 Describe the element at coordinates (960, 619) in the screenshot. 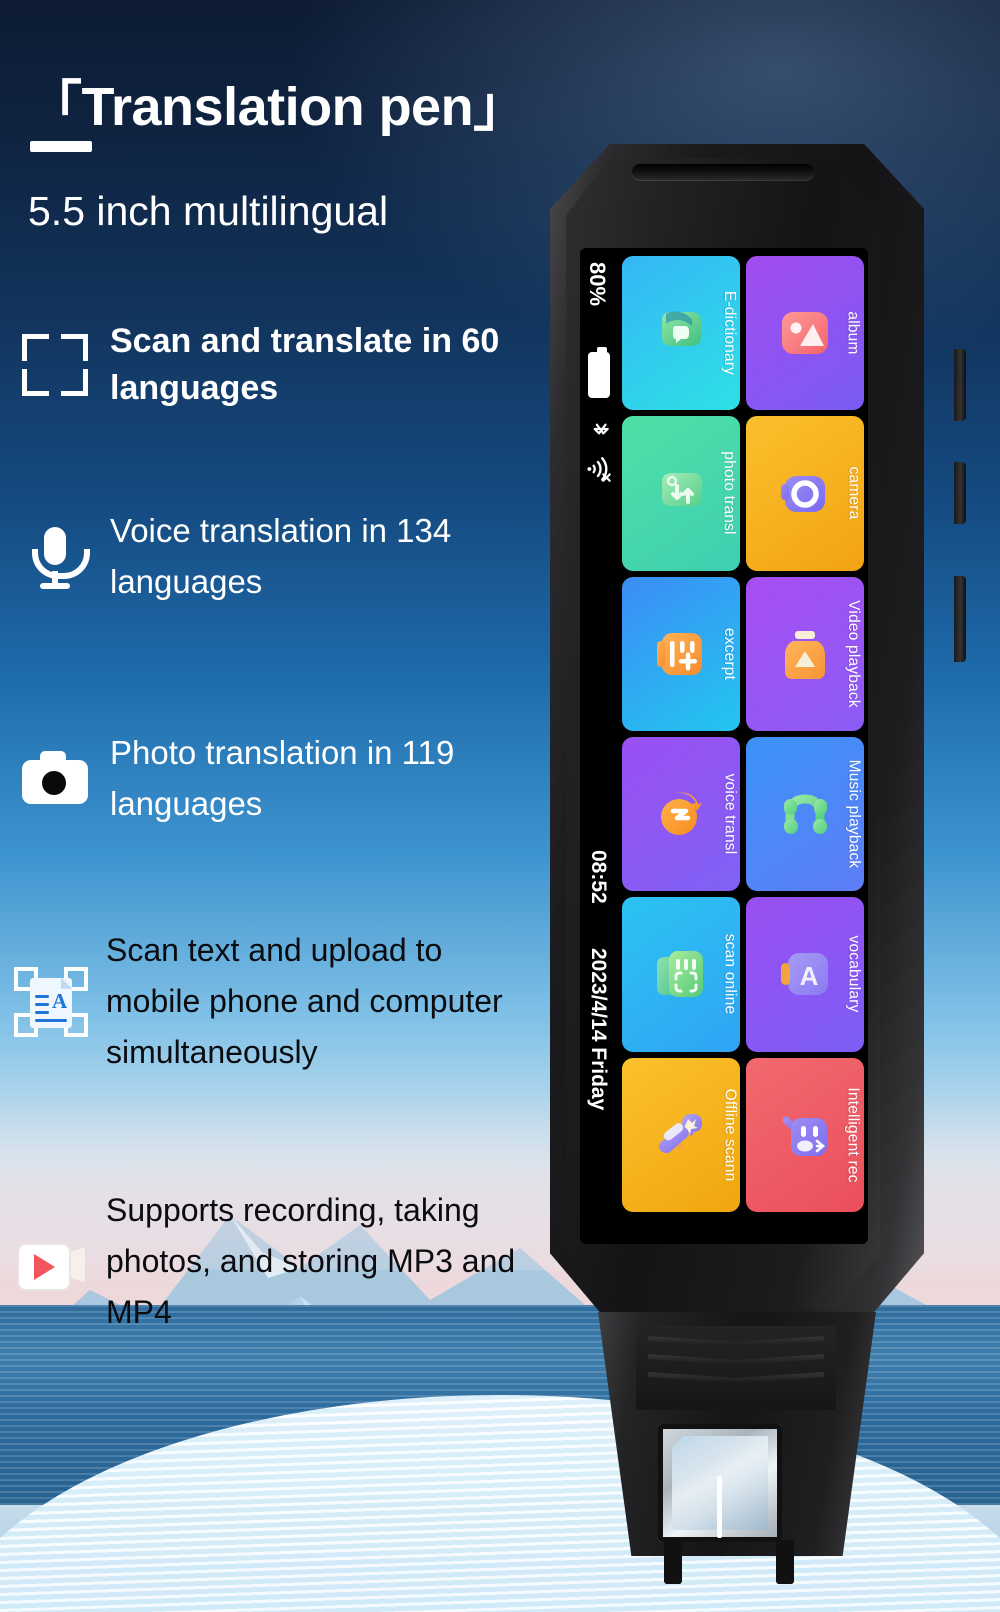

I see `side-button-volume-down` at that location.